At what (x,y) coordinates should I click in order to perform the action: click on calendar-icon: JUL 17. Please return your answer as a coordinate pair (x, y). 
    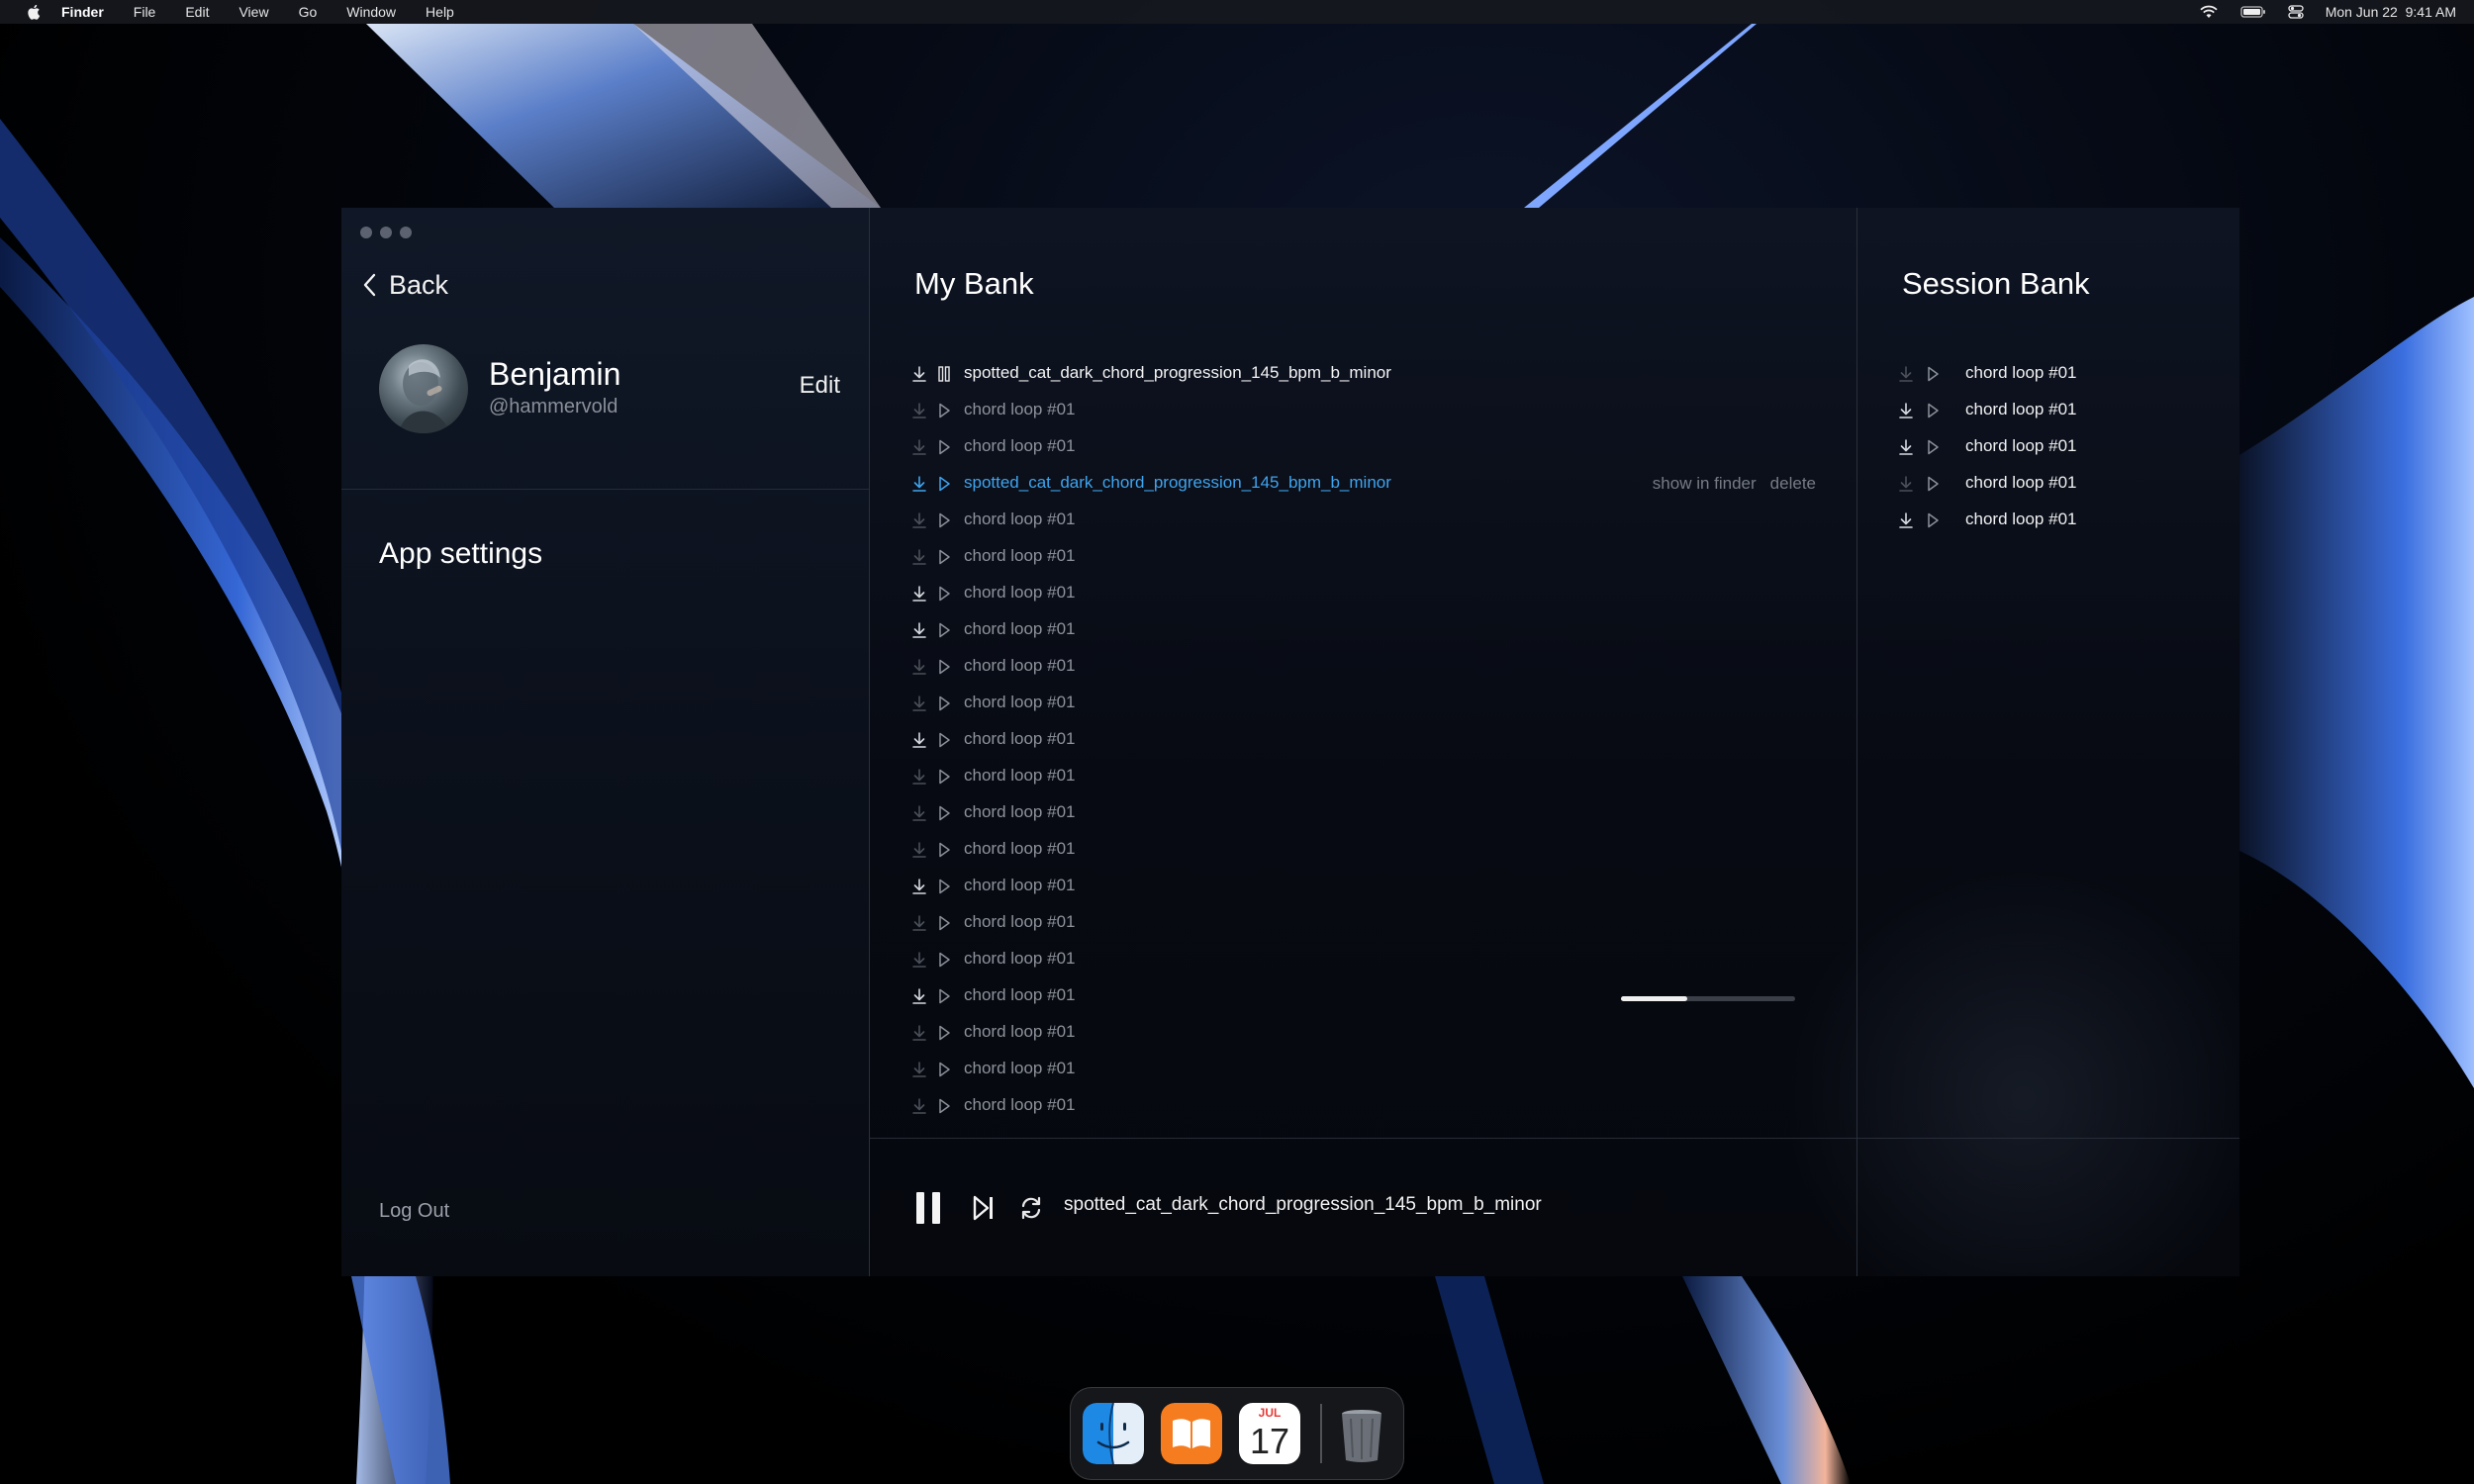
    Looking at the image, I should click on (1270, 1433).